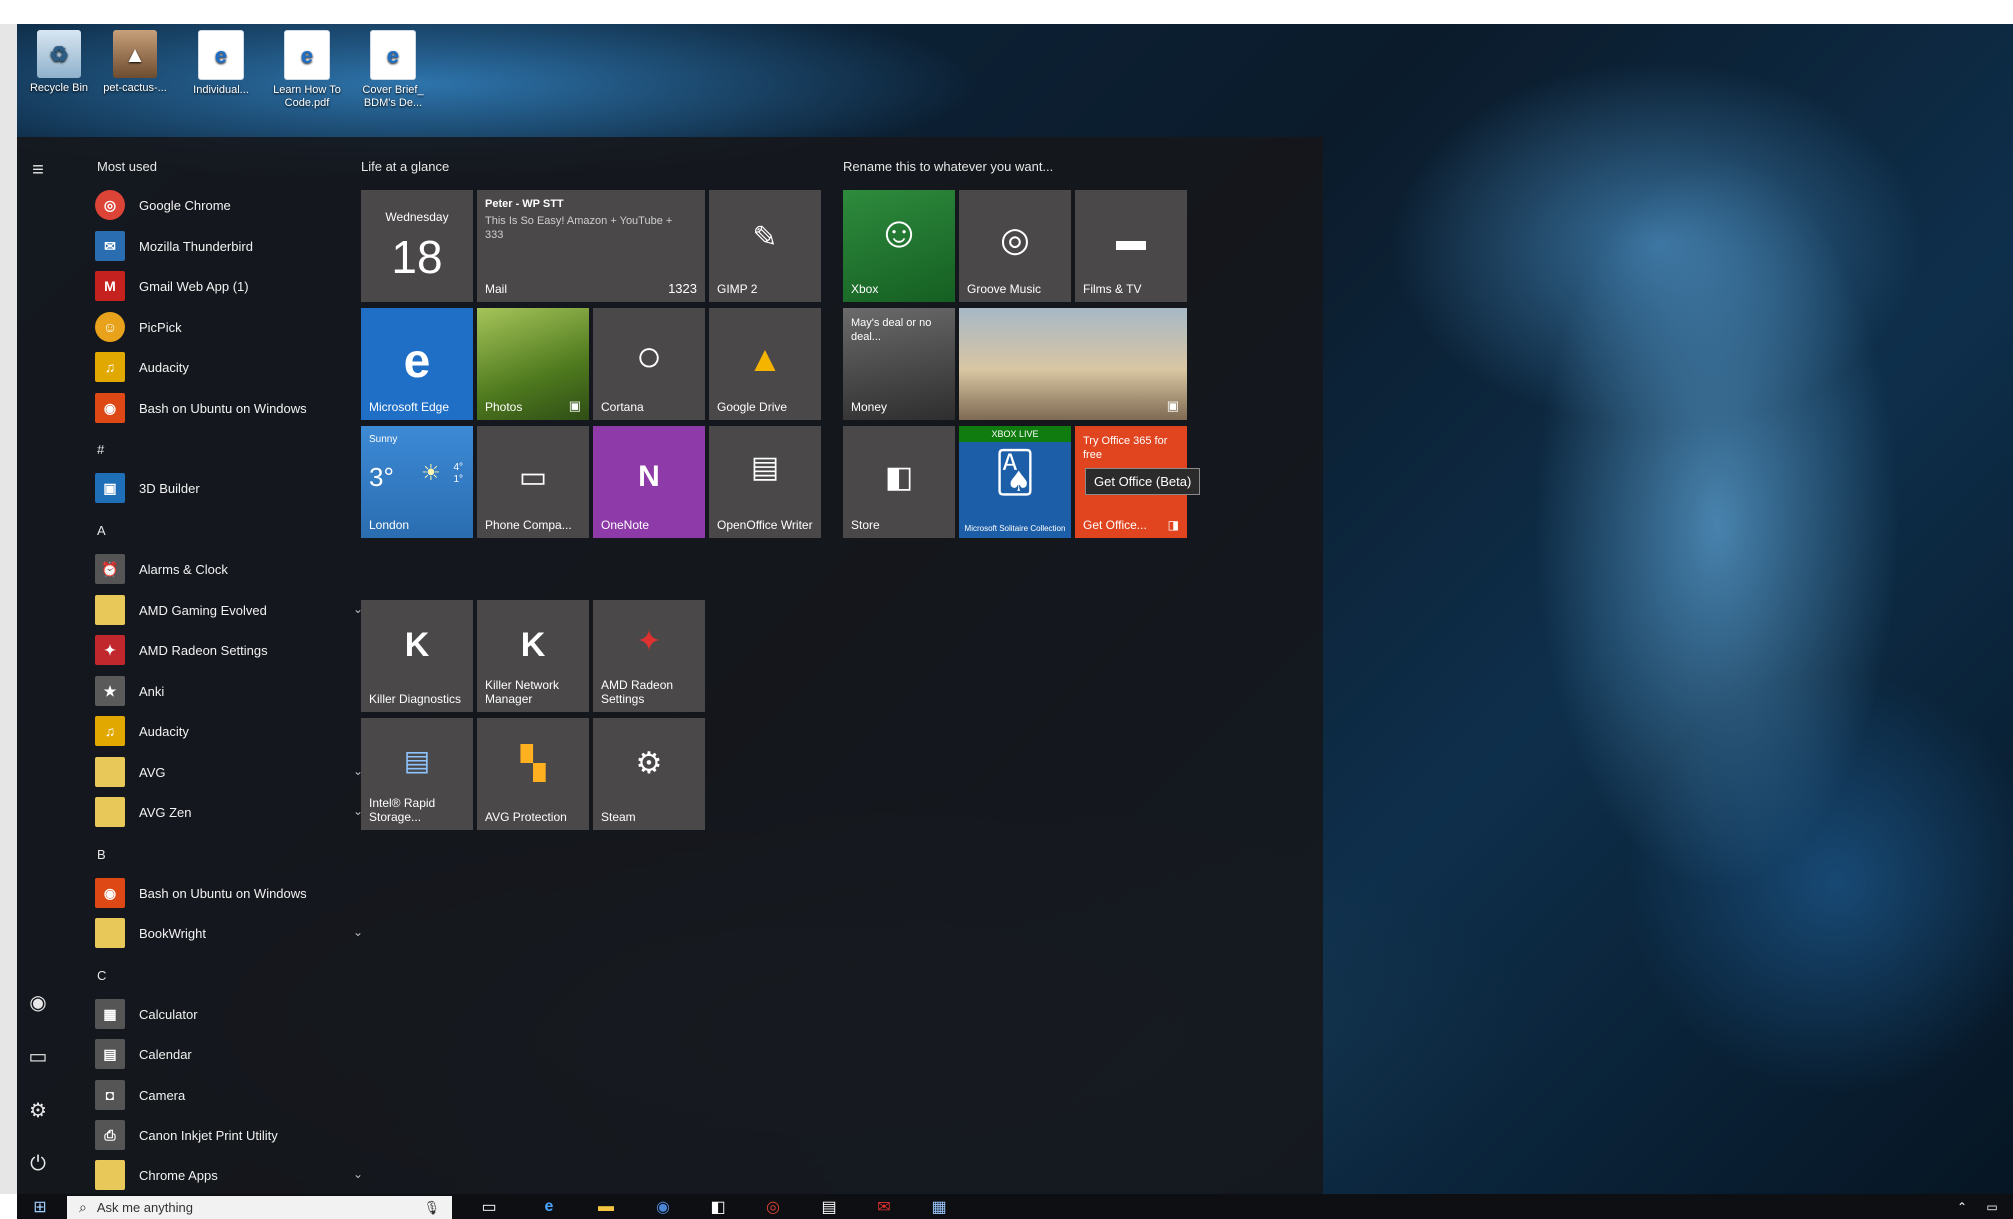 This screenshot has height=1219, width=2013. I want to click on tile-groove-music: ◎ Groove Music, so click(1015, 246).